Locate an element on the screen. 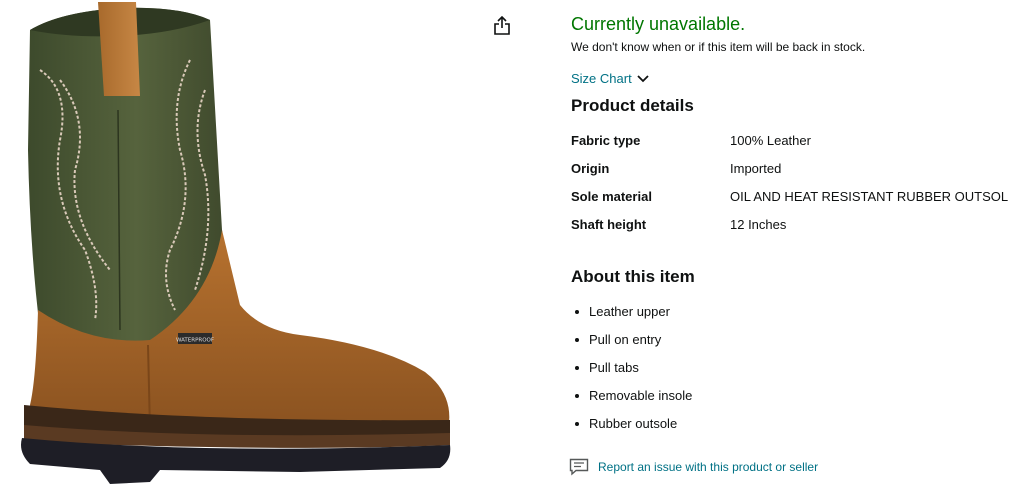 The height and width of the screenshot is (492, 1009). bullet-text: Pull on entry is located at coordinates (625, 339).